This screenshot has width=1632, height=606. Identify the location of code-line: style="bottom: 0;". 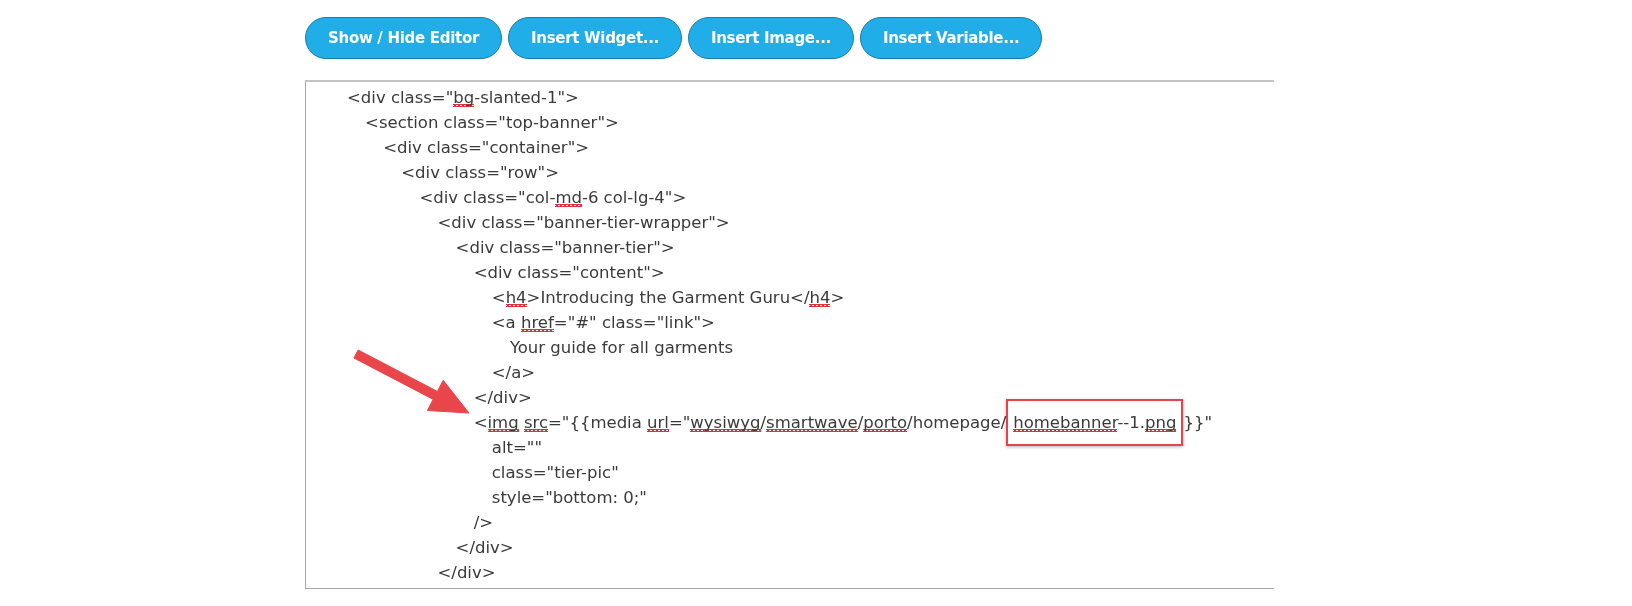
(569, 497).